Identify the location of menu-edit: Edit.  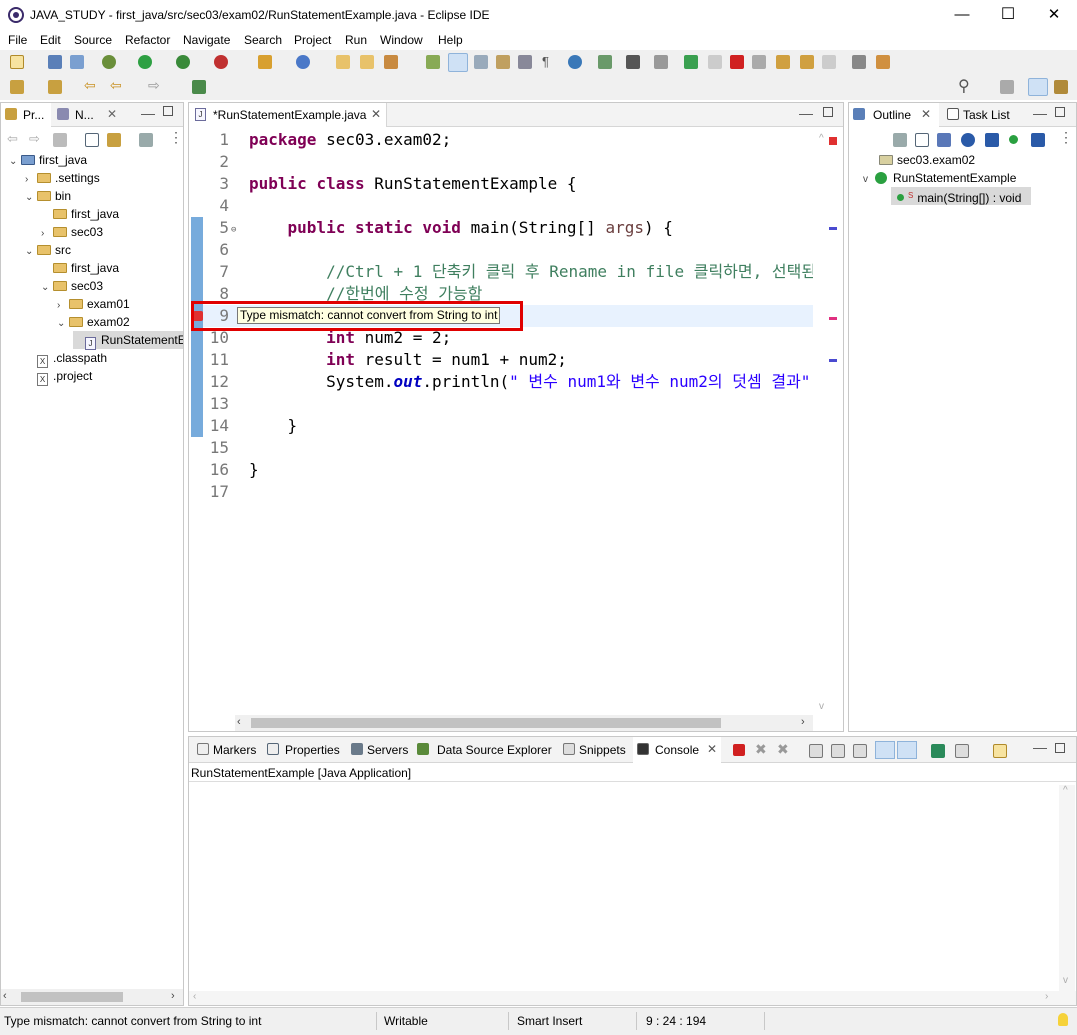
(50, 40).